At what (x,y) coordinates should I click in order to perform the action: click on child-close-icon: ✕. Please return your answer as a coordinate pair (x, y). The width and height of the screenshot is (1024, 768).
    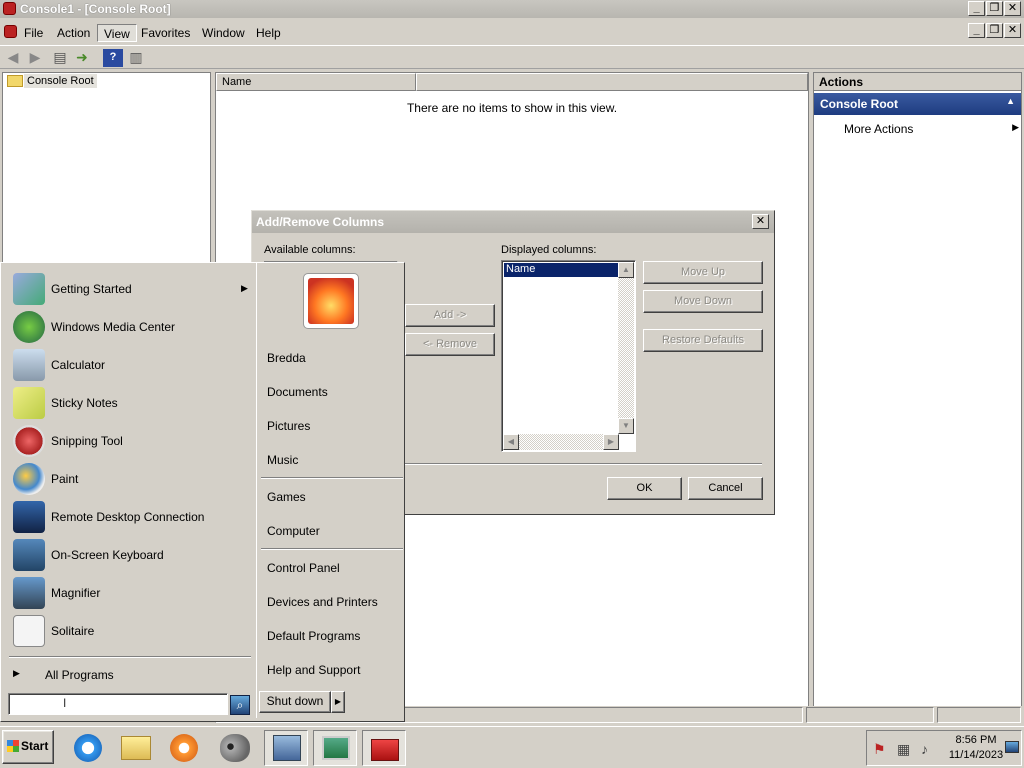
    Looking at the image, I should click on (1012, 30).